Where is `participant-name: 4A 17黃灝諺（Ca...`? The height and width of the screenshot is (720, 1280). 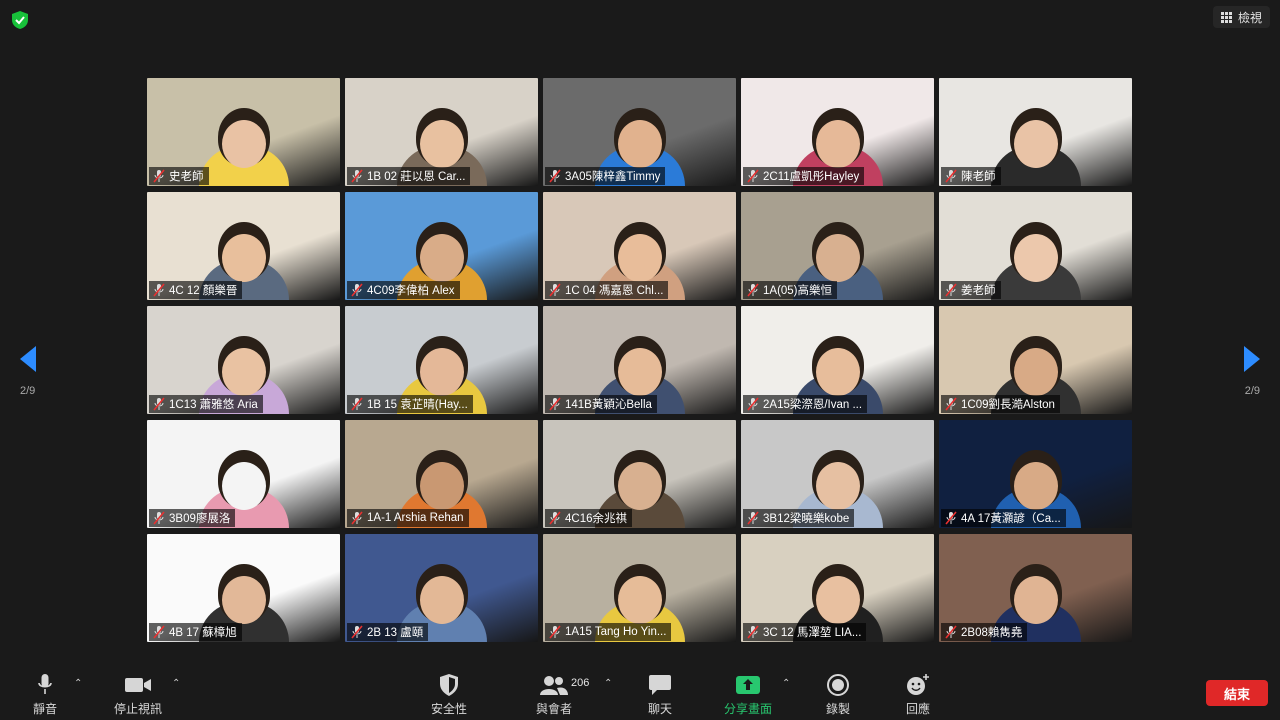
participant-name: 4A 17黃灝諺（Ca... is located at coordinates (1011, 519).